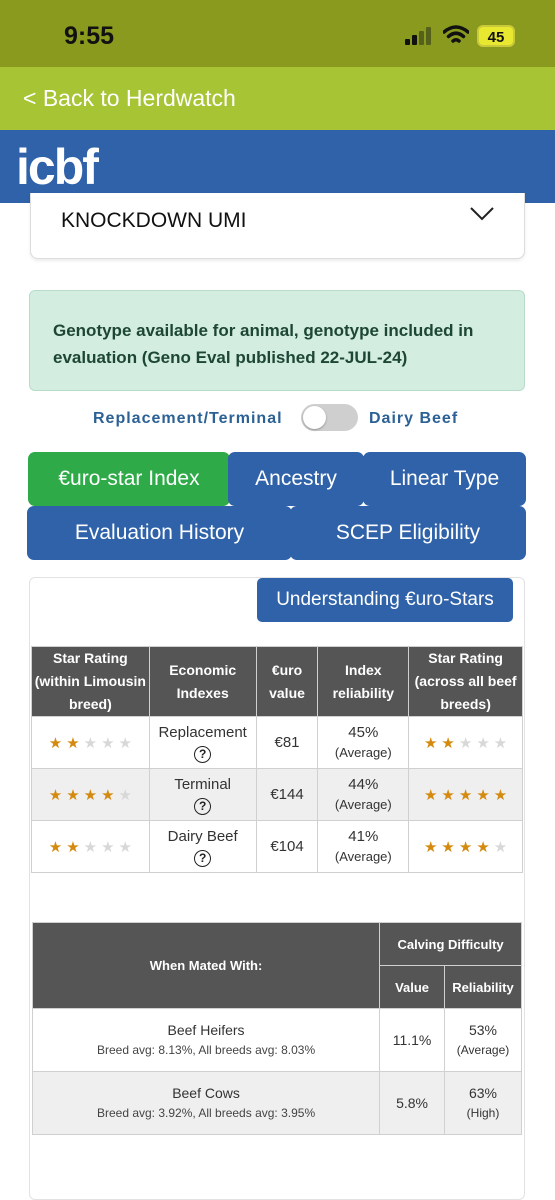 The image size is (555, 1200). I want to click on index-type-toggle, so click(329, 417).